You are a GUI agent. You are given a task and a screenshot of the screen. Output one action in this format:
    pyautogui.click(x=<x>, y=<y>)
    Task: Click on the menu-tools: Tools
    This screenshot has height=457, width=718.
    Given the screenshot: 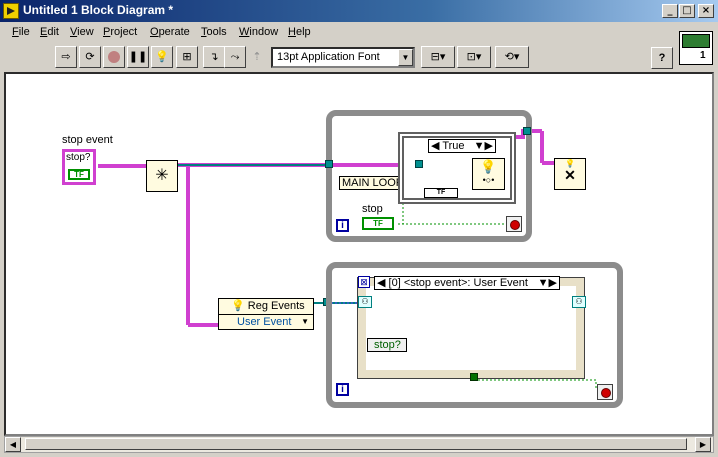 What is the action you would take?
    pyautogui.click(x=214, y=32)
    